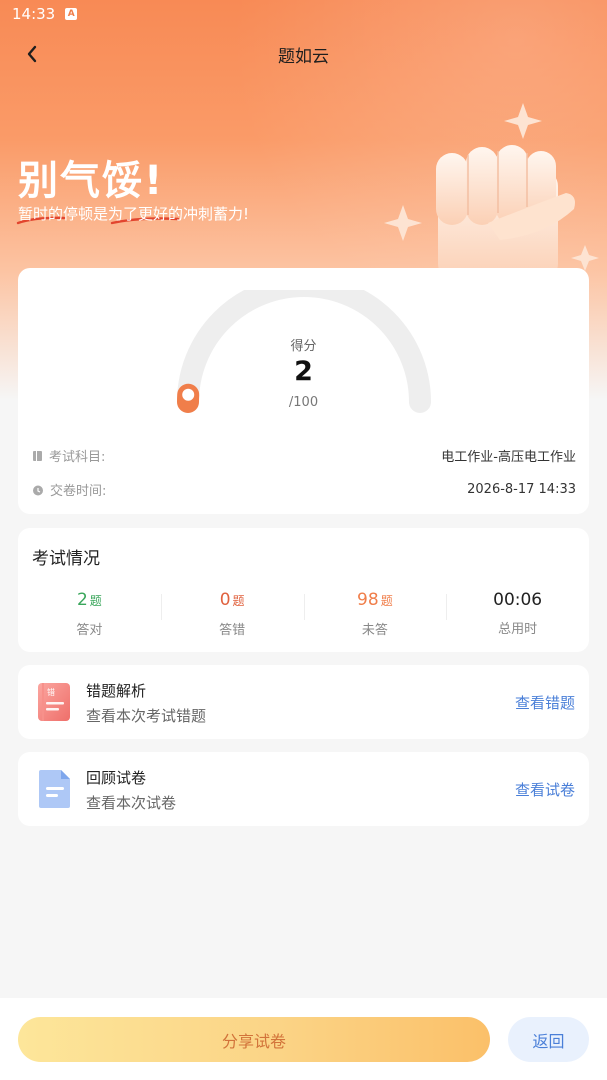 This screenshot has width=607, height=1080. I want to click on return-button: 返回, so click(548, 1039).